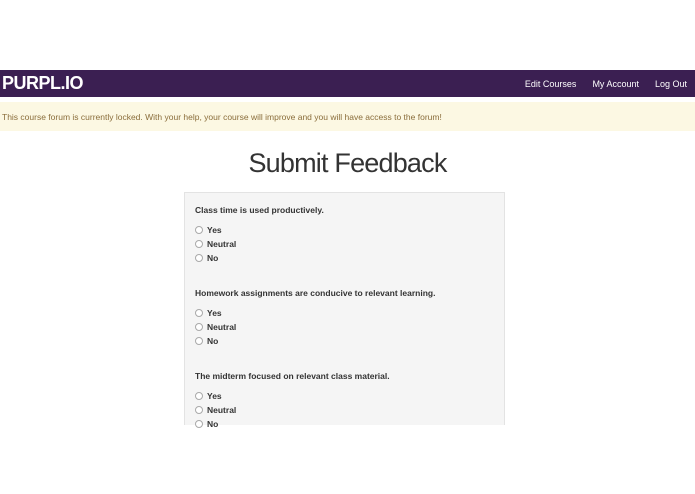 The image size is (695, 494). Describe the element at coordinates (344, 327) in the screenshot. I see `q2-option-neutral: Neutral` at that location.